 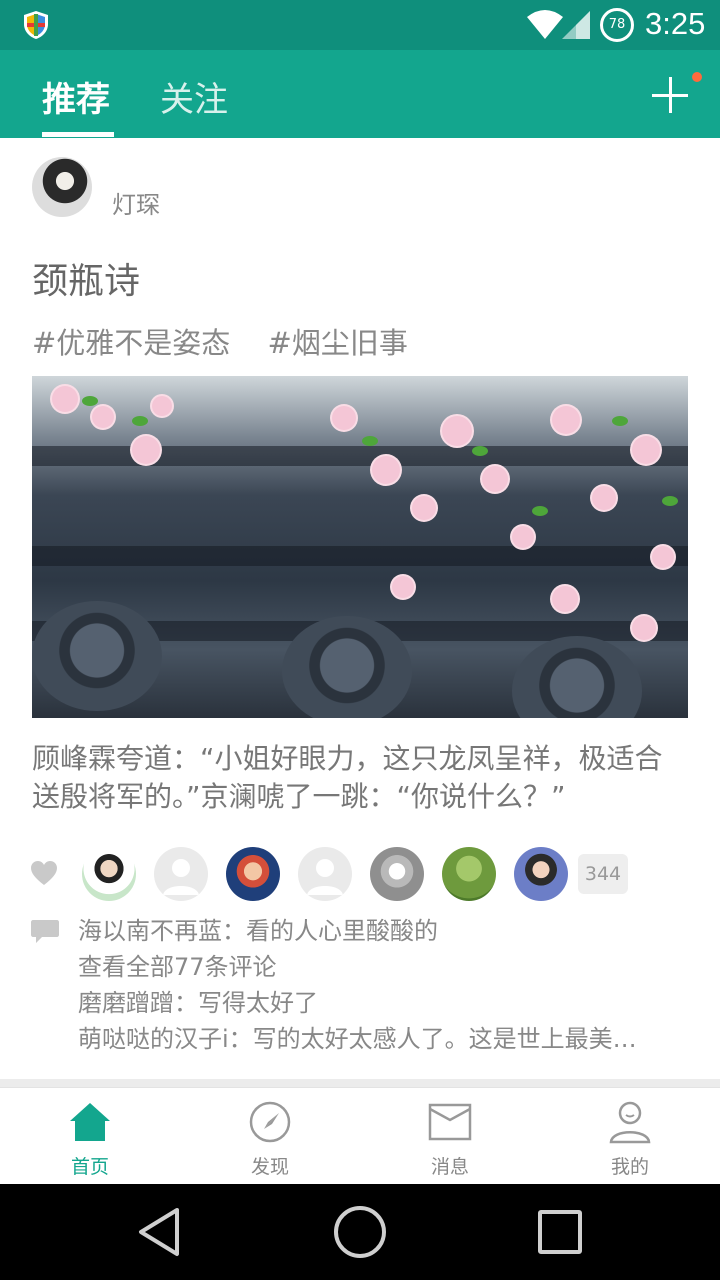 I want to click on signal-icon, so click(x=576, y=25).